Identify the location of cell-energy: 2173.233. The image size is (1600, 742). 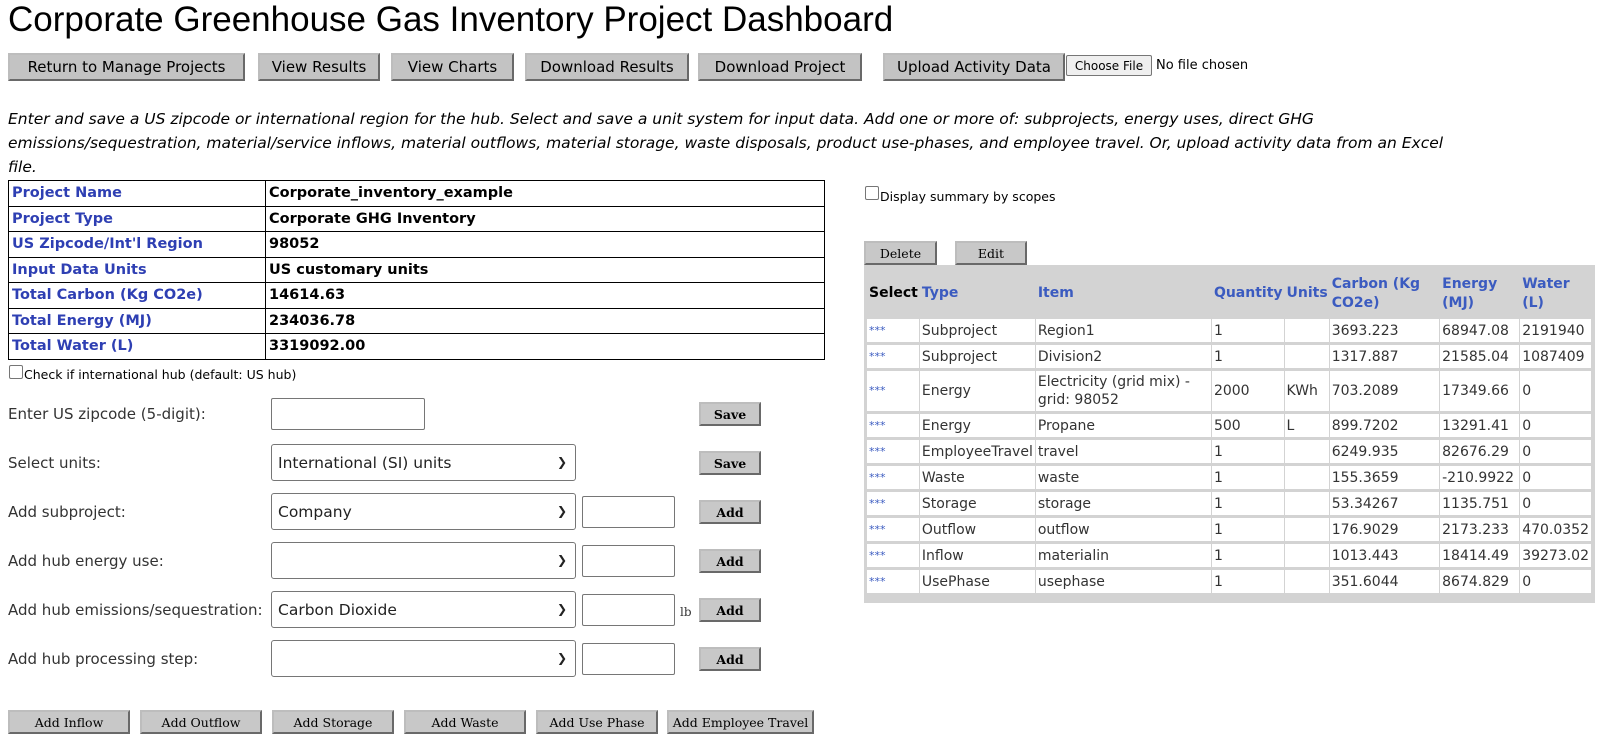
(1480, 529).